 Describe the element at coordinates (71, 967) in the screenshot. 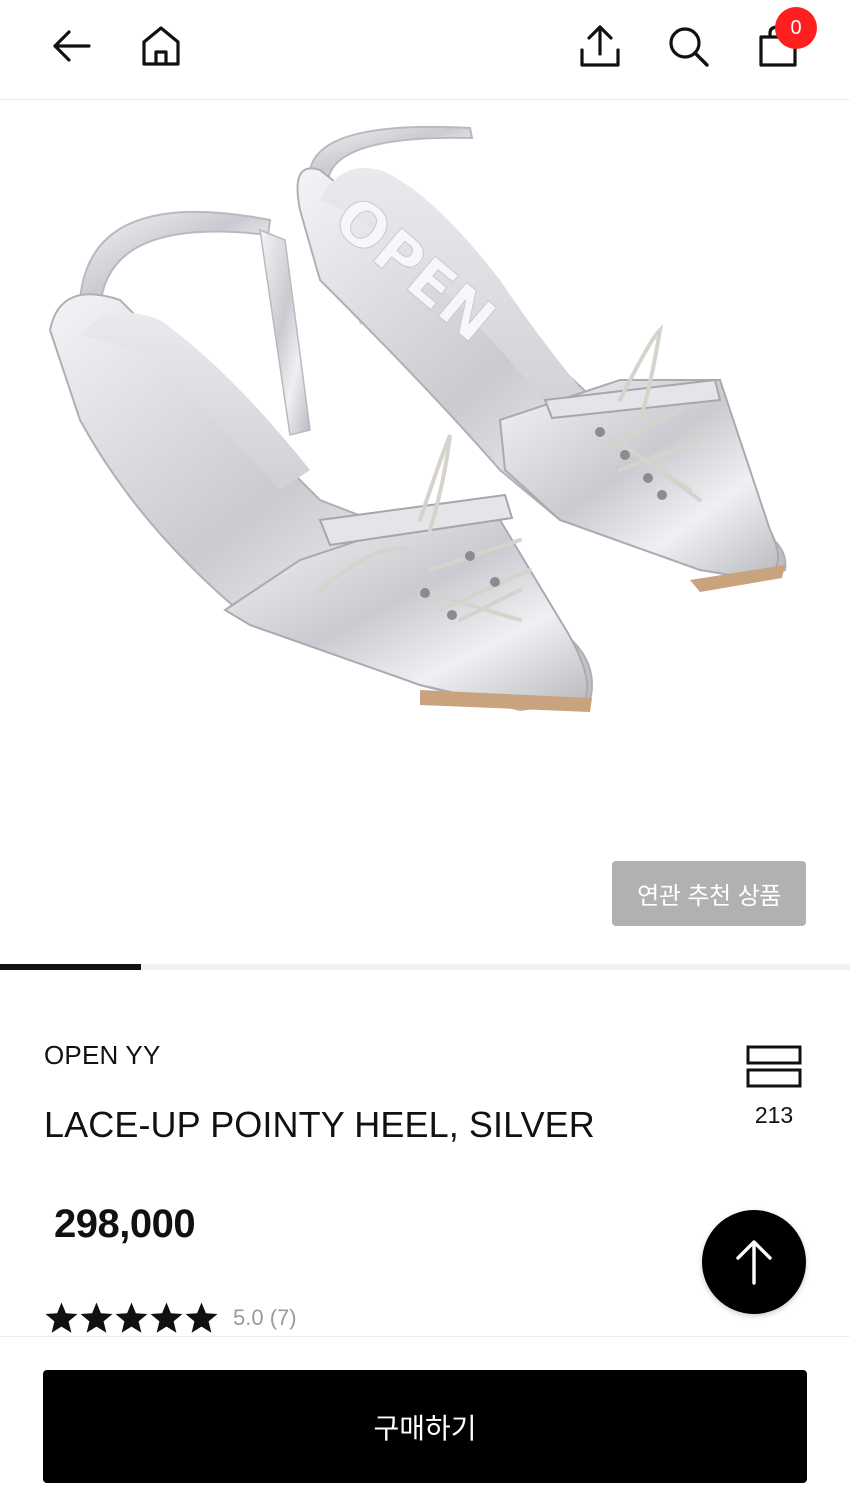

I see `gallery-progress-fill` at that location.